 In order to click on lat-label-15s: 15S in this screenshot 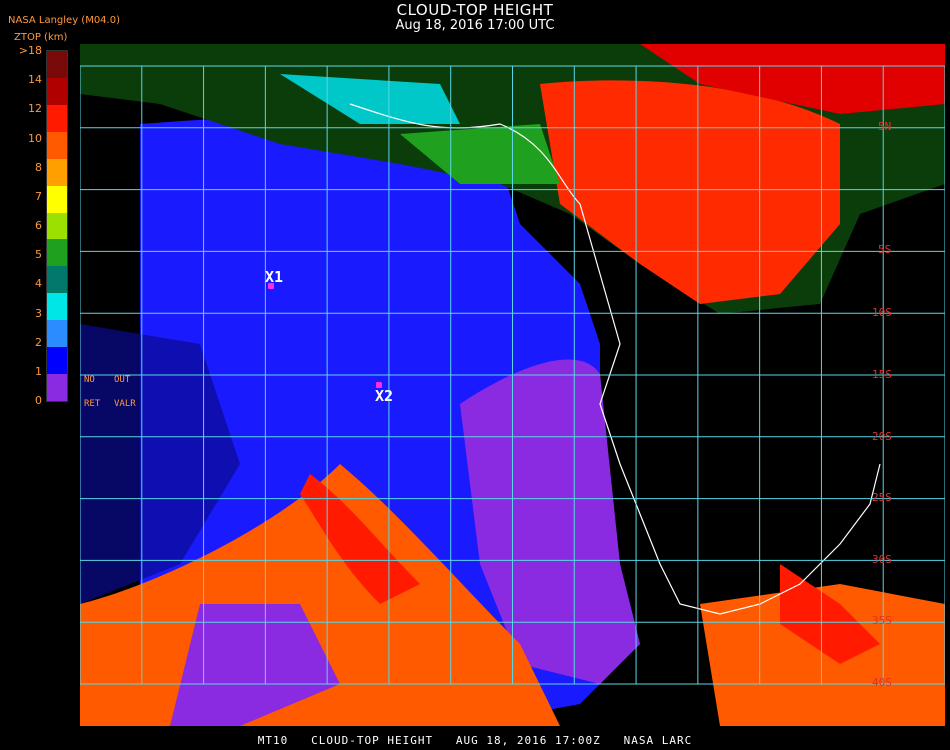, I will do `click(882, 374)`.